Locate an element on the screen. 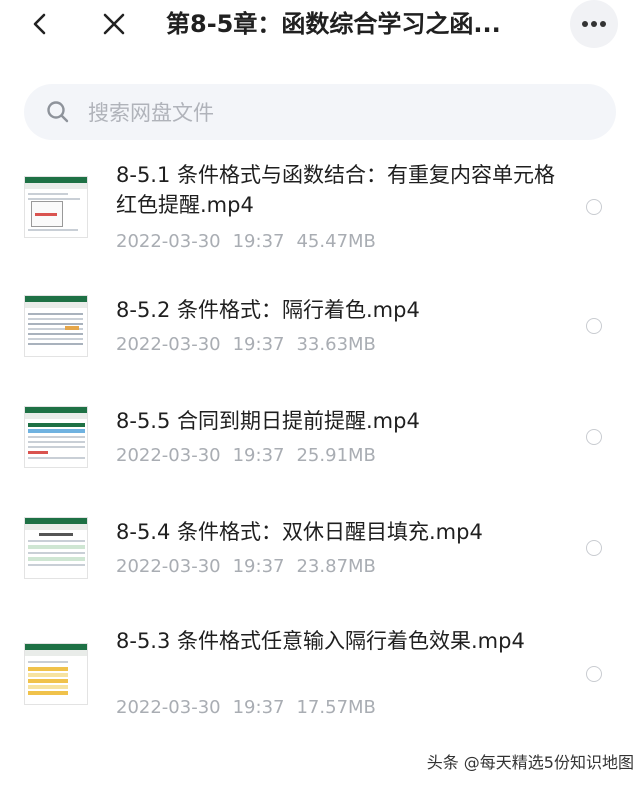 This screenshot has height=785, width=640. file-meta: 2022-03-30 19:37 33.63MB is located at coordinates (336, 345).